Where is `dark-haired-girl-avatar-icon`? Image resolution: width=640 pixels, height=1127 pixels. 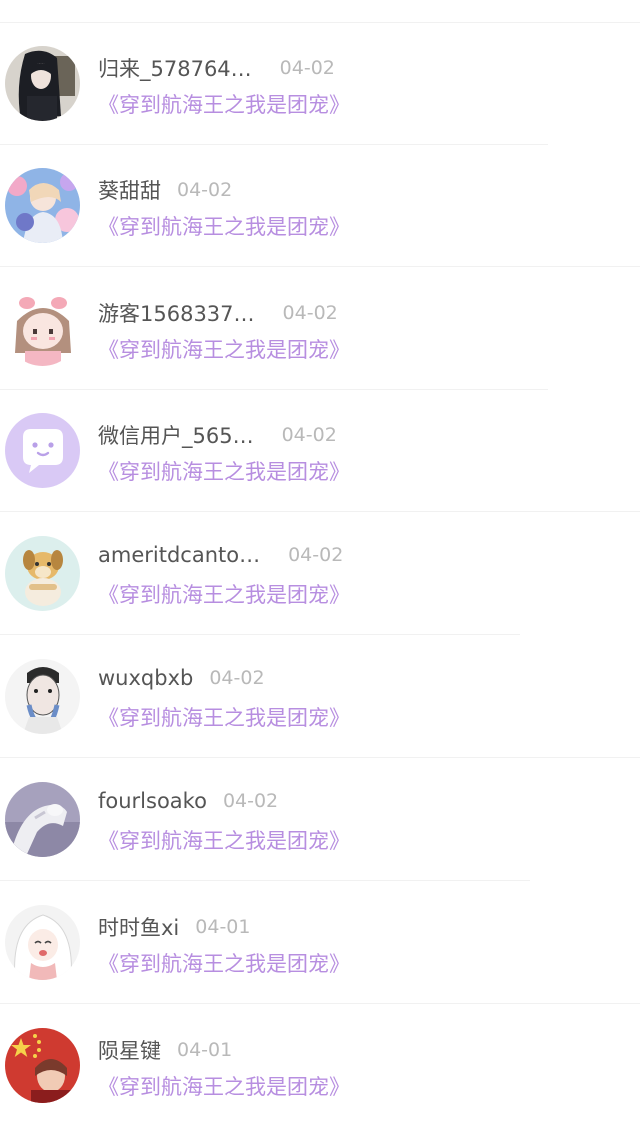 dark-haired-girl-avatar-icon is located at coordinates (42, 83).